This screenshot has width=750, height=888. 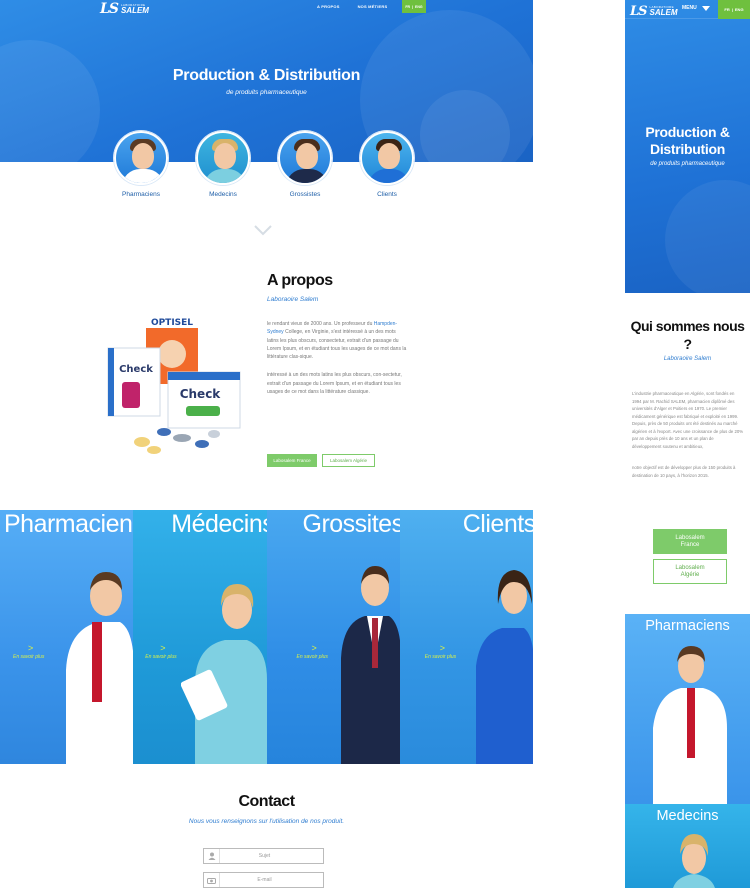 What do you see at coordinates (328, 6) in the screenshot?
I see `nav-item-a-propos: A PROPOS` at bounding box center [328, 6].